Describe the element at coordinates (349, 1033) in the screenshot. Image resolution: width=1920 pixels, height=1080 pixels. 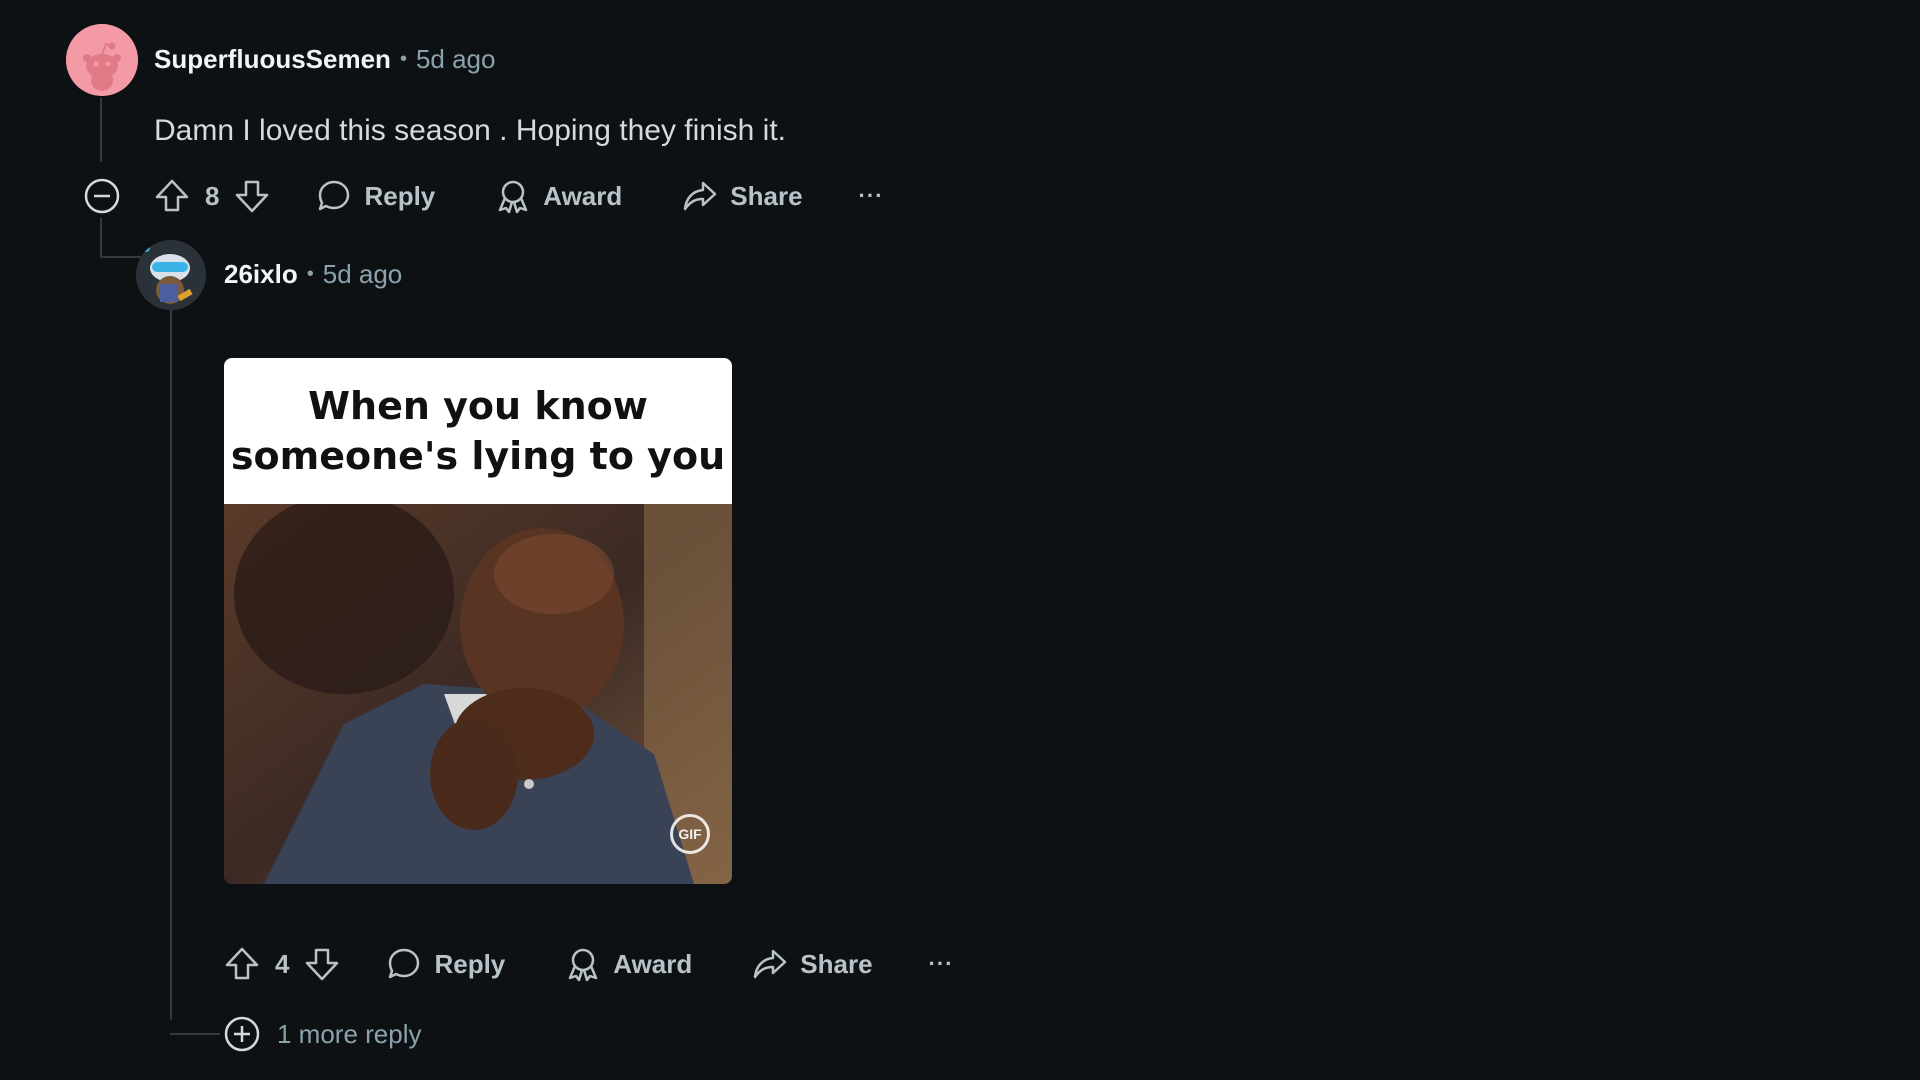
I see `more-replies-label: 1 more reply` at that location.